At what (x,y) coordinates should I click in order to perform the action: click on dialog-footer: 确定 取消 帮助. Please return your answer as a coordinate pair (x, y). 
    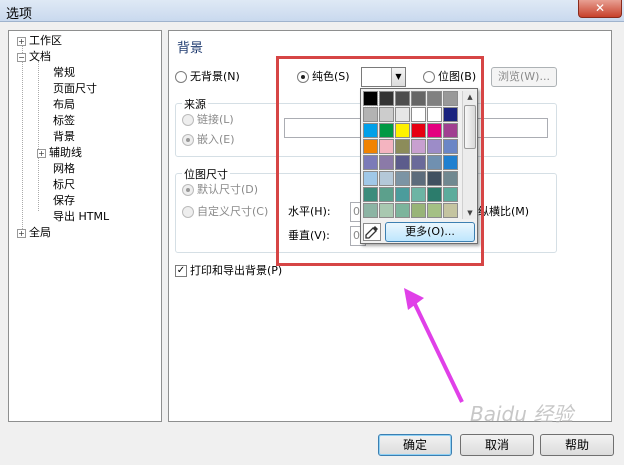
    Looking at the image, I should click on (312, 445).